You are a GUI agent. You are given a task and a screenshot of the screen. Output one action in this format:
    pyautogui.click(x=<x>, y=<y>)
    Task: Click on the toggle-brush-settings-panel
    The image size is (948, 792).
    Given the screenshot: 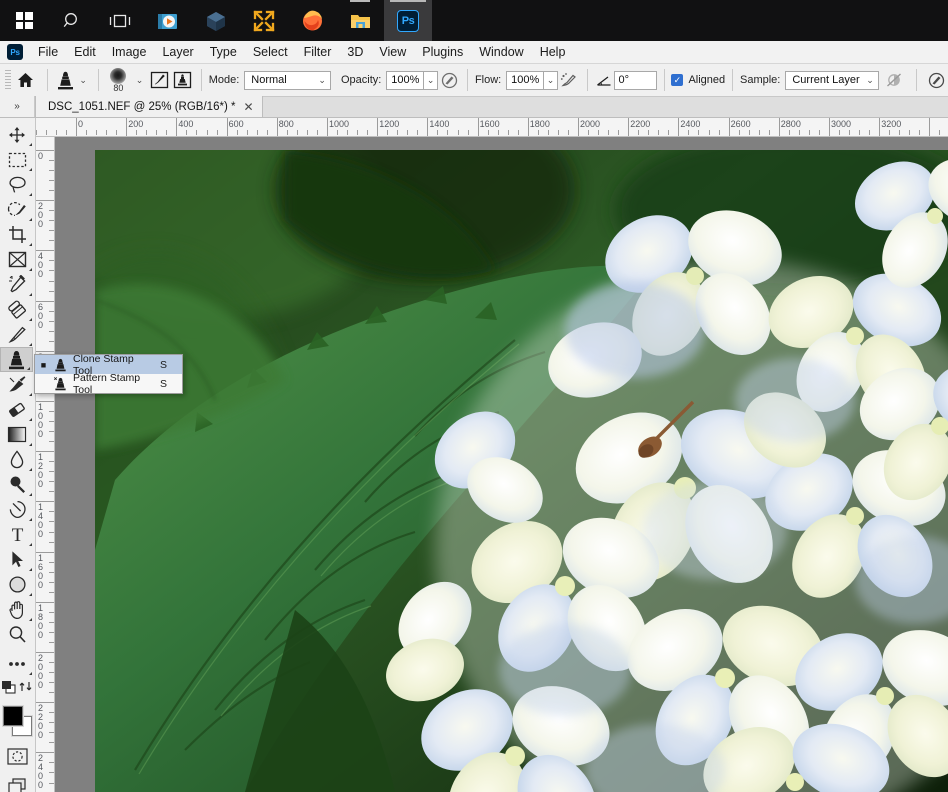 What is the action you would take?
    pyautogui.click(x=159, y=80)
    